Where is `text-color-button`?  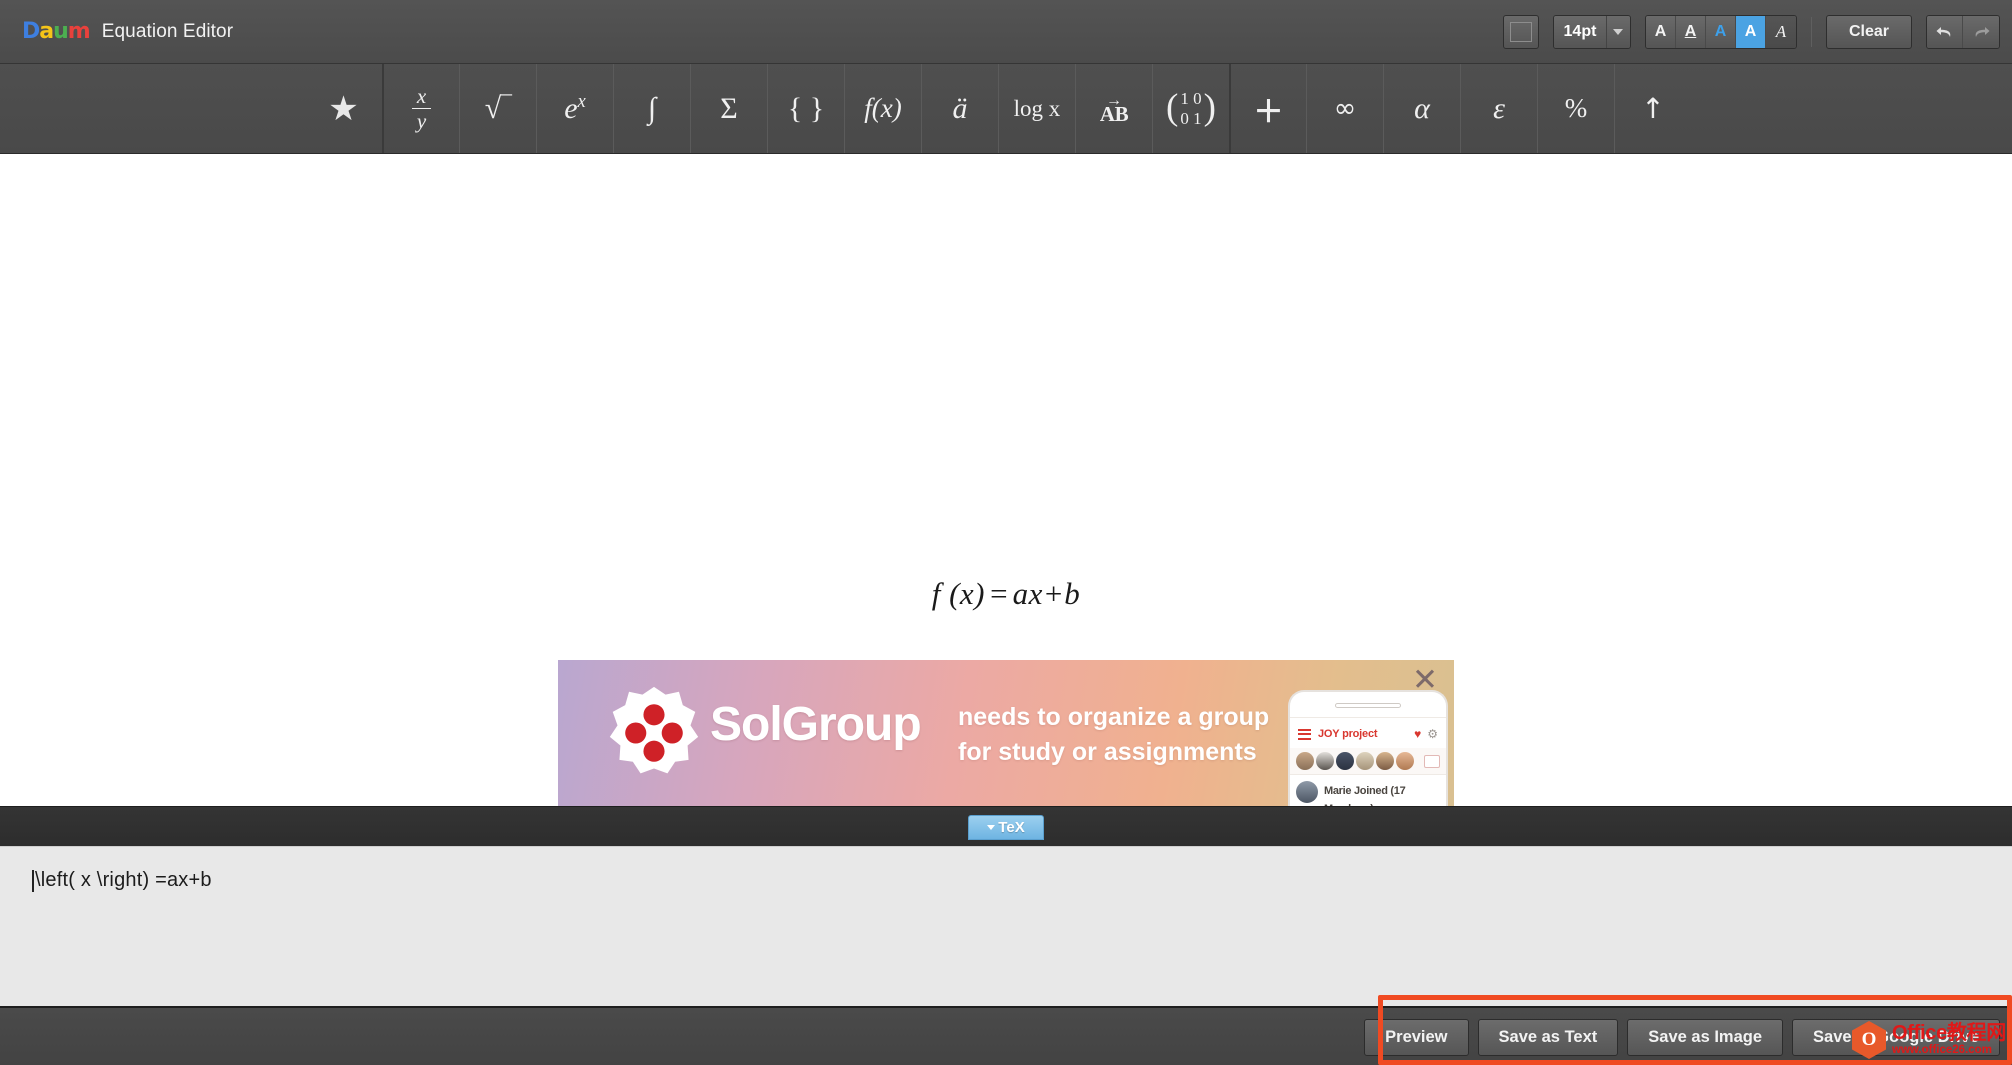 text-color-button is located at coordinates (1520, 32).